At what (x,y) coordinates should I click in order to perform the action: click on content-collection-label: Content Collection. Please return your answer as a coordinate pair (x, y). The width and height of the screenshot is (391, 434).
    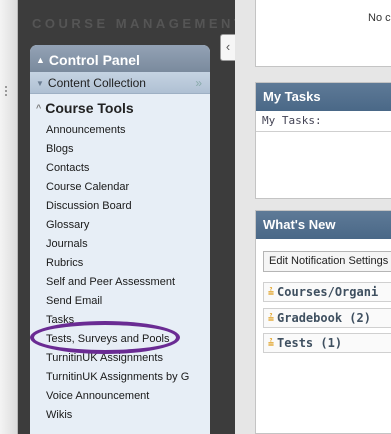
    Looking at the image, I should click on (96, 83).